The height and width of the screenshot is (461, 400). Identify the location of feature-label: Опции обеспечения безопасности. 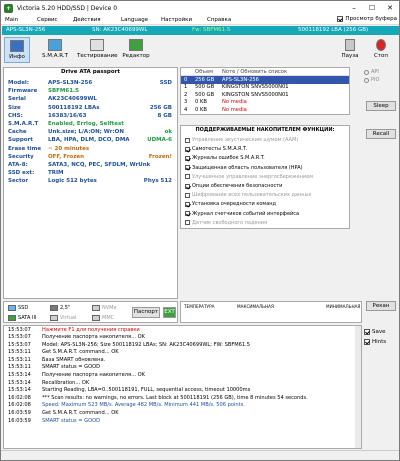
(237, 186).